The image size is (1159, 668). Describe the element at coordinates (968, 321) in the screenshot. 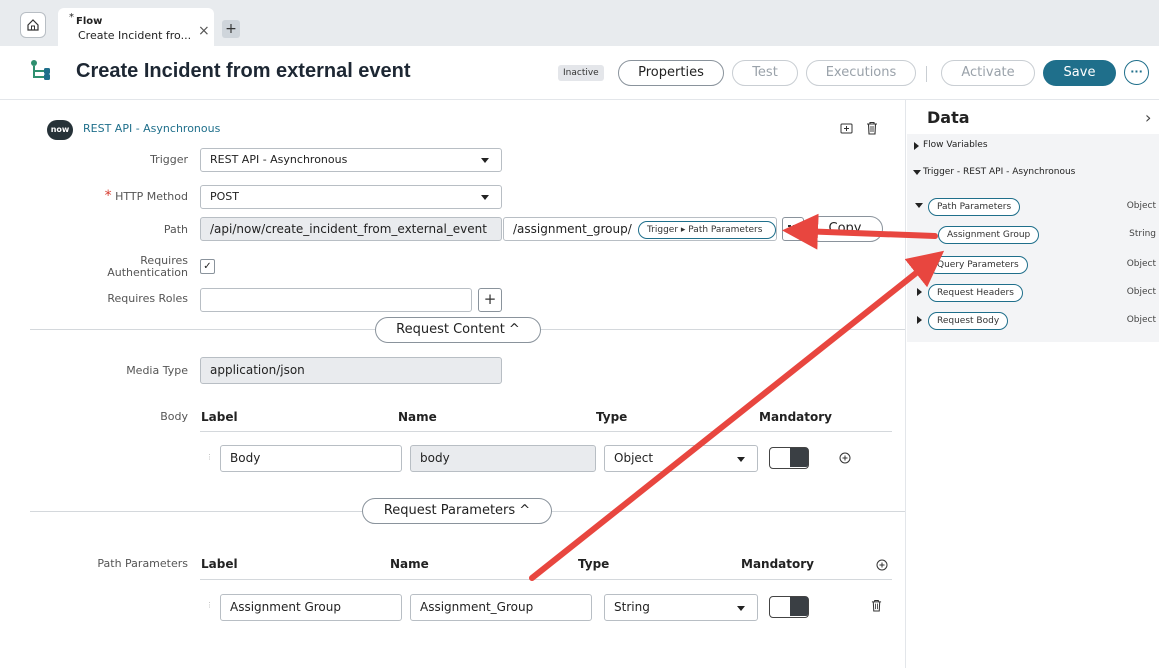

I see `pill-request-body: Request Body` at that location.